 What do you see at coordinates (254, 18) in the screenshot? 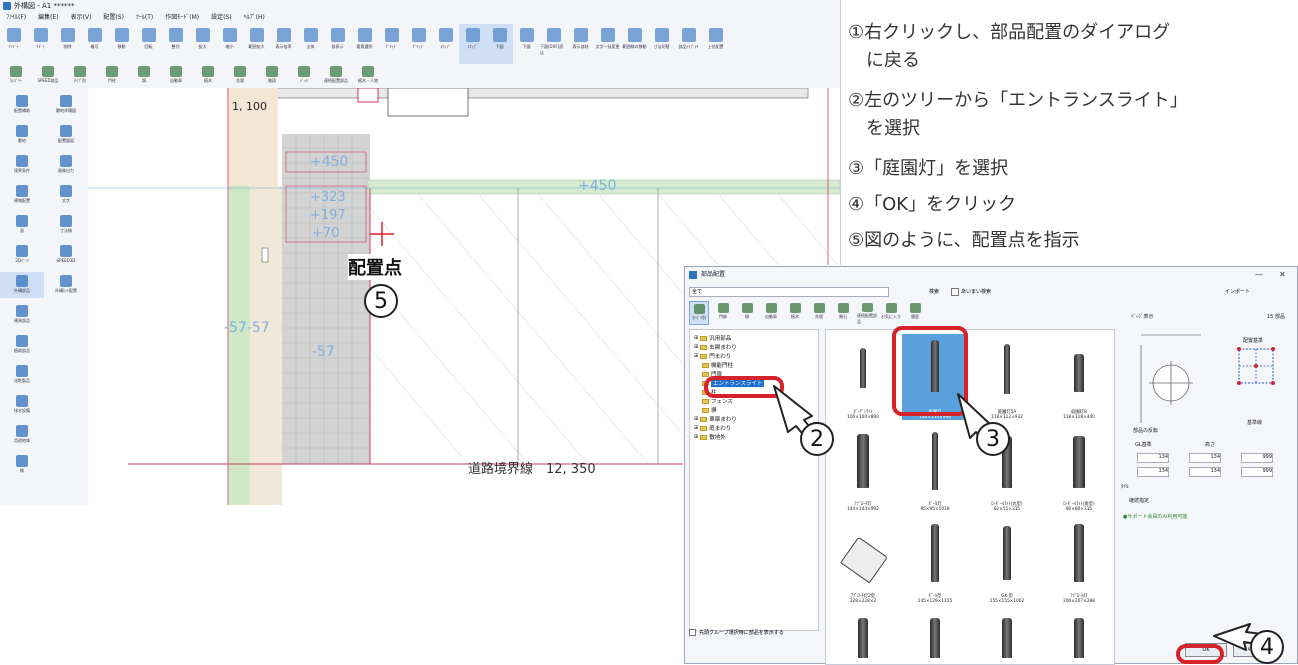
I see `menu-help: ﾍﾙﾌﾟ(H)` at bounding box center [254, 18].